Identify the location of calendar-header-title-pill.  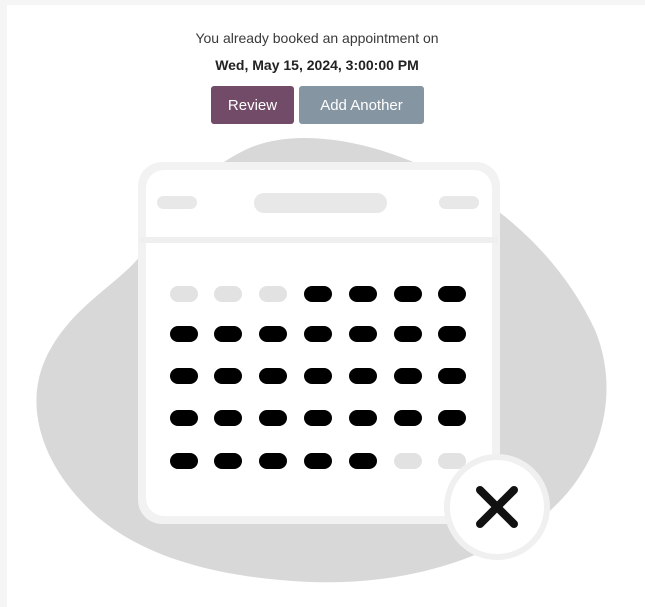
(320, 203).